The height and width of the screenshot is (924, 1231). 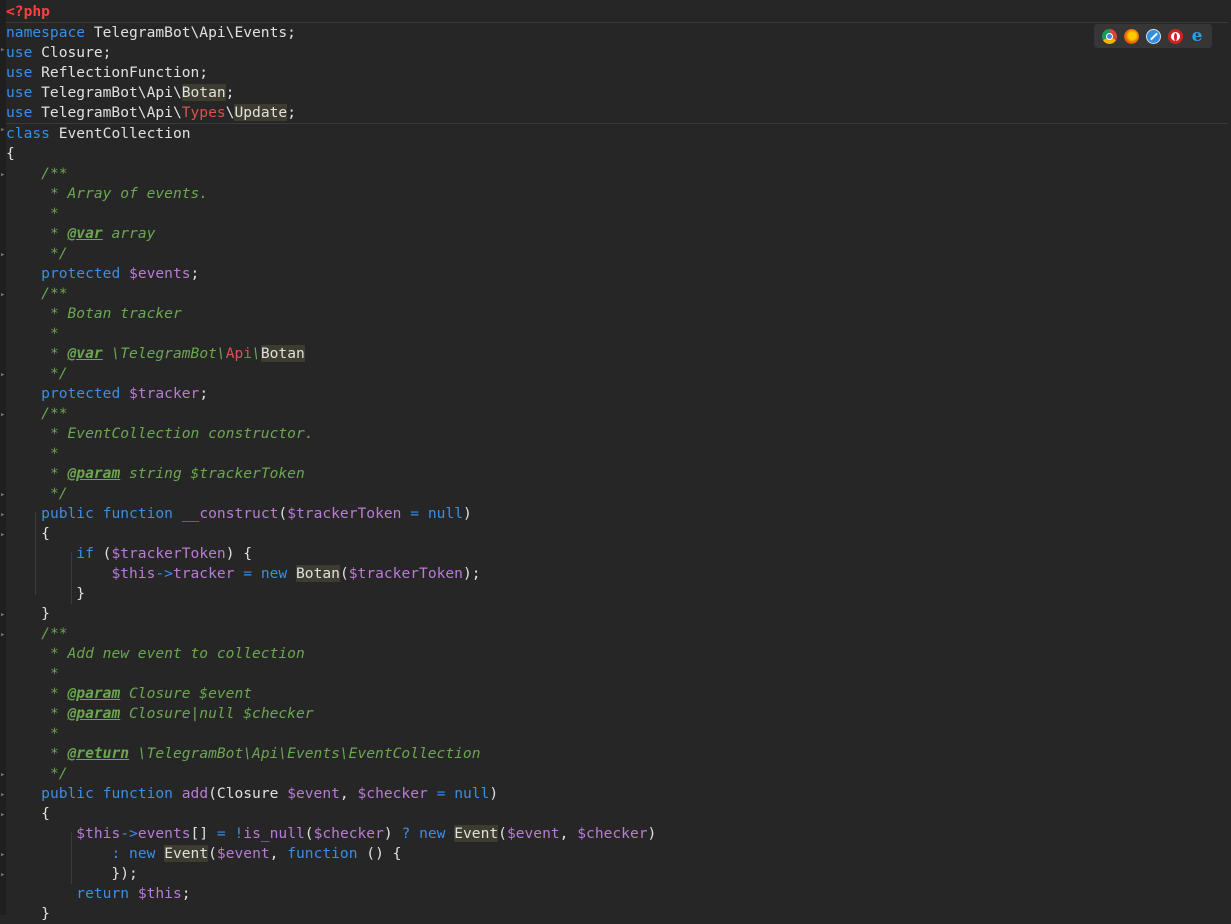 What do you see at coordinates (617, 234) in the screenshot?
I see `code-line: * @var array` at bounding box center [617, 234].